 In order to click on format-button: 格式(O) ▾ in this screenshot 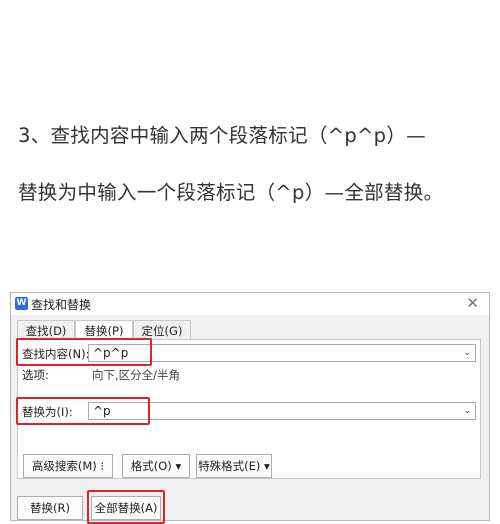, I will do `click(156, 466)`.